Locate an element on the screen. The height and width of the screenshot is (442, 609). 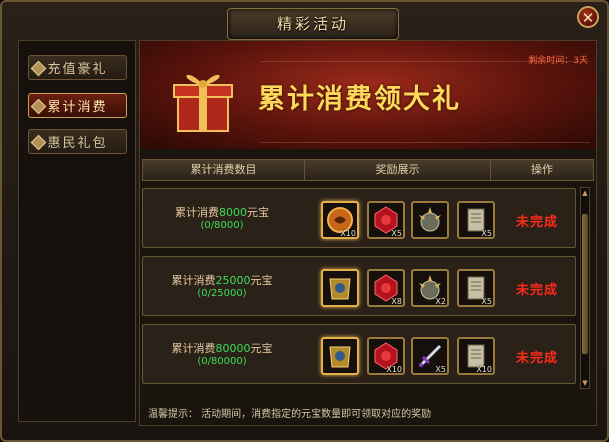
close-icon: ✕ is located at coordinates (588, 18).